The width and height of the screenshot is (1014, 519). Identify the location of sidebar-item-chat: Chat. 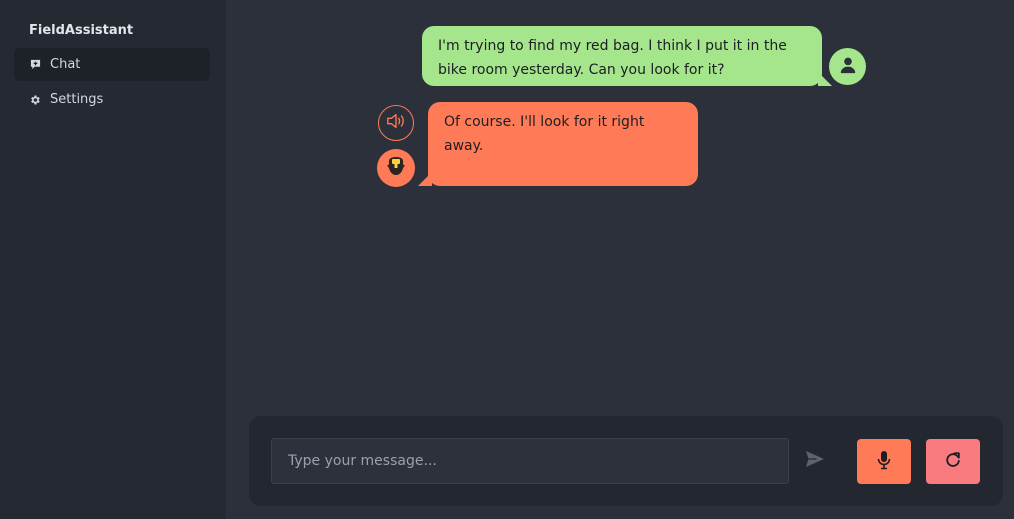
(112, 64).